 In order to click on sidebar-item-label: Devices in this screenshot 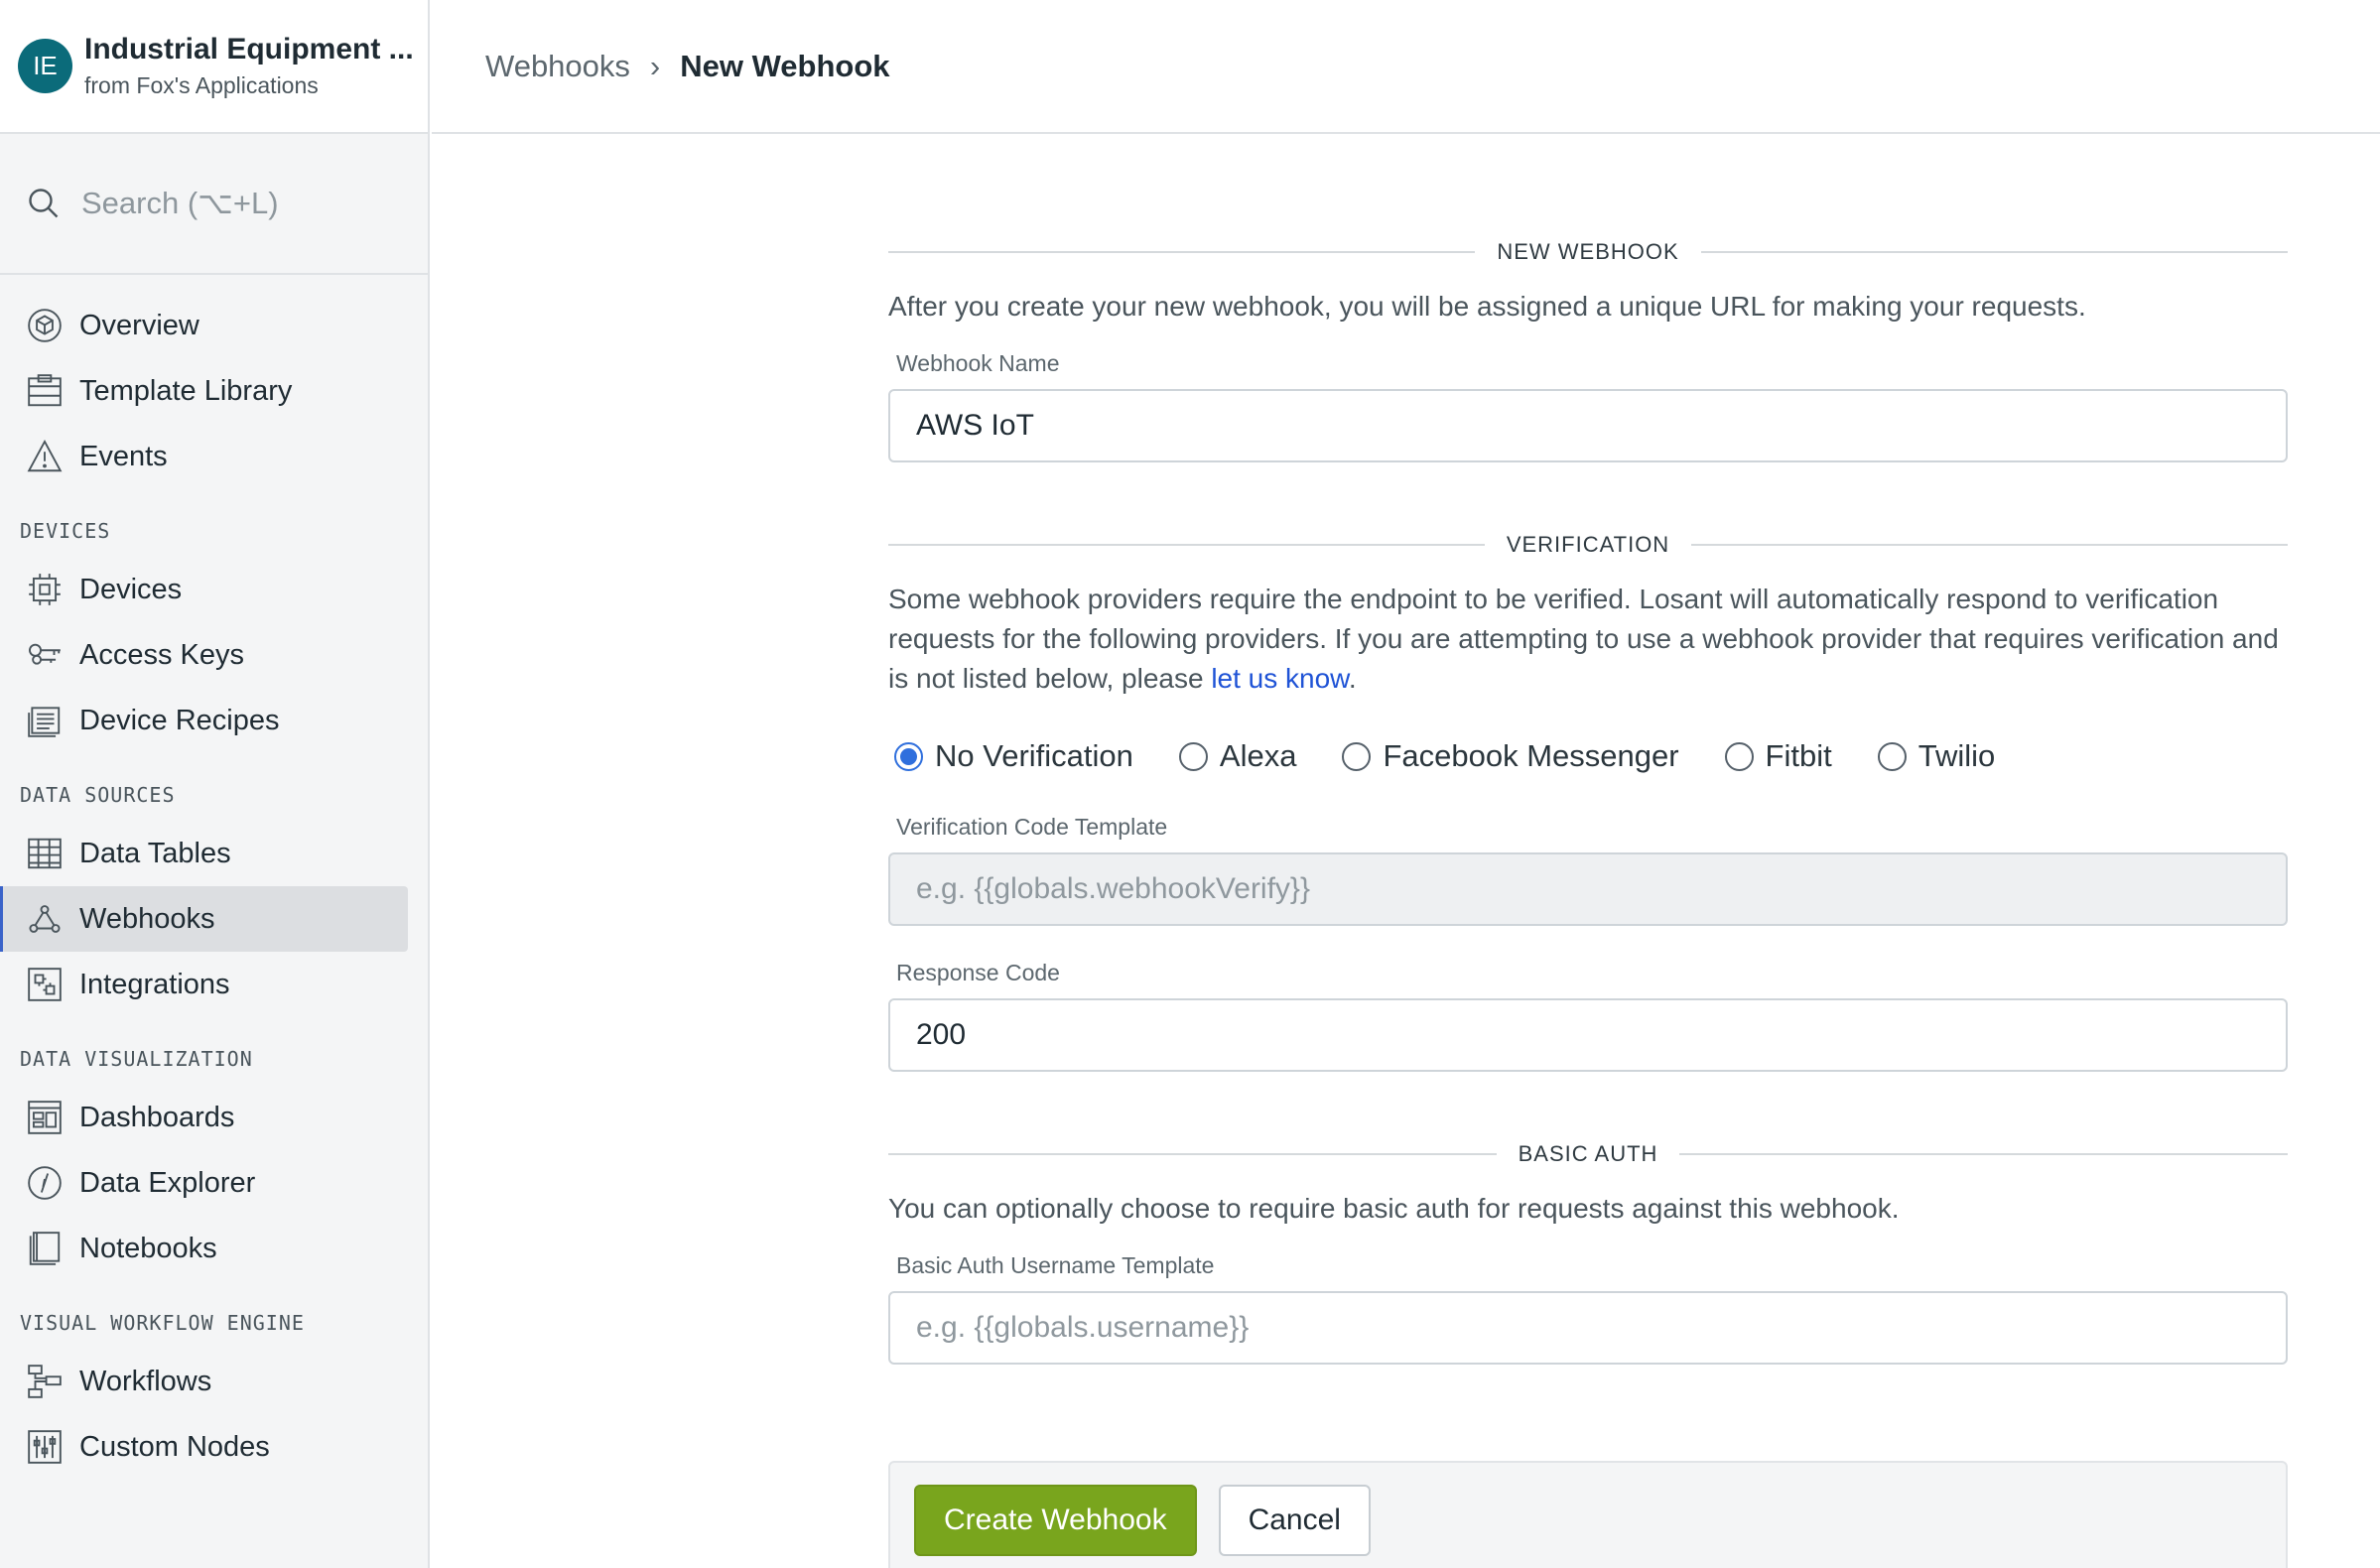, I will do `click(131, 589)`.